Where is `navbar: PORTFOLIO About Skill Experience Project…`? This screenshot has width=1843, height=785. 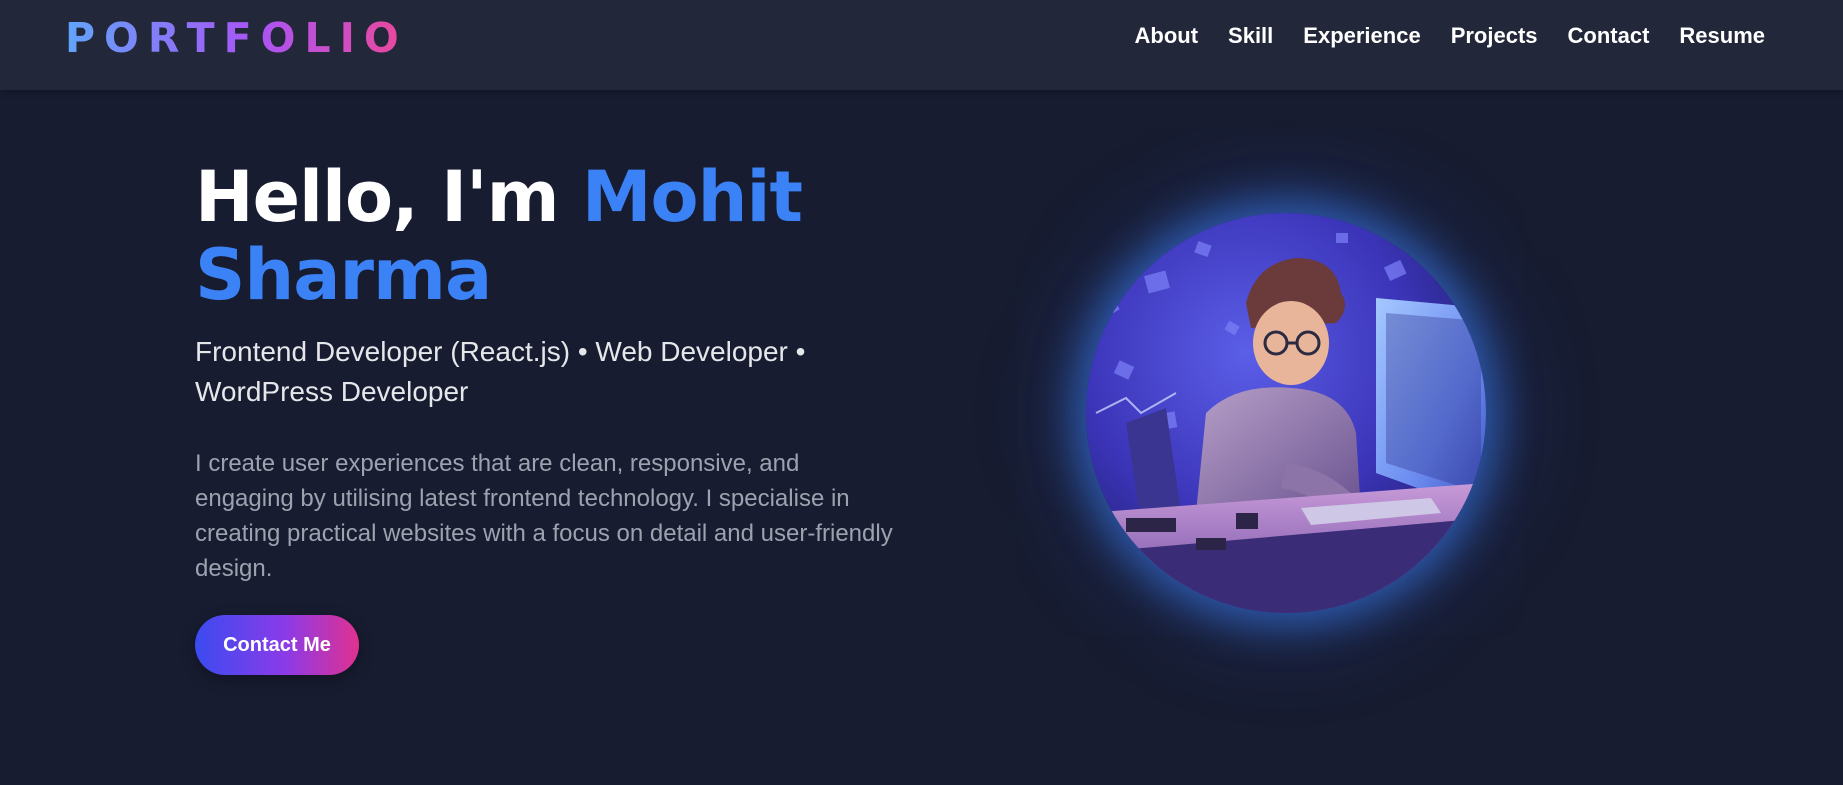 navbar: PORTFOLIO About Skill Experience Project… is located at coordinates (921, 45).